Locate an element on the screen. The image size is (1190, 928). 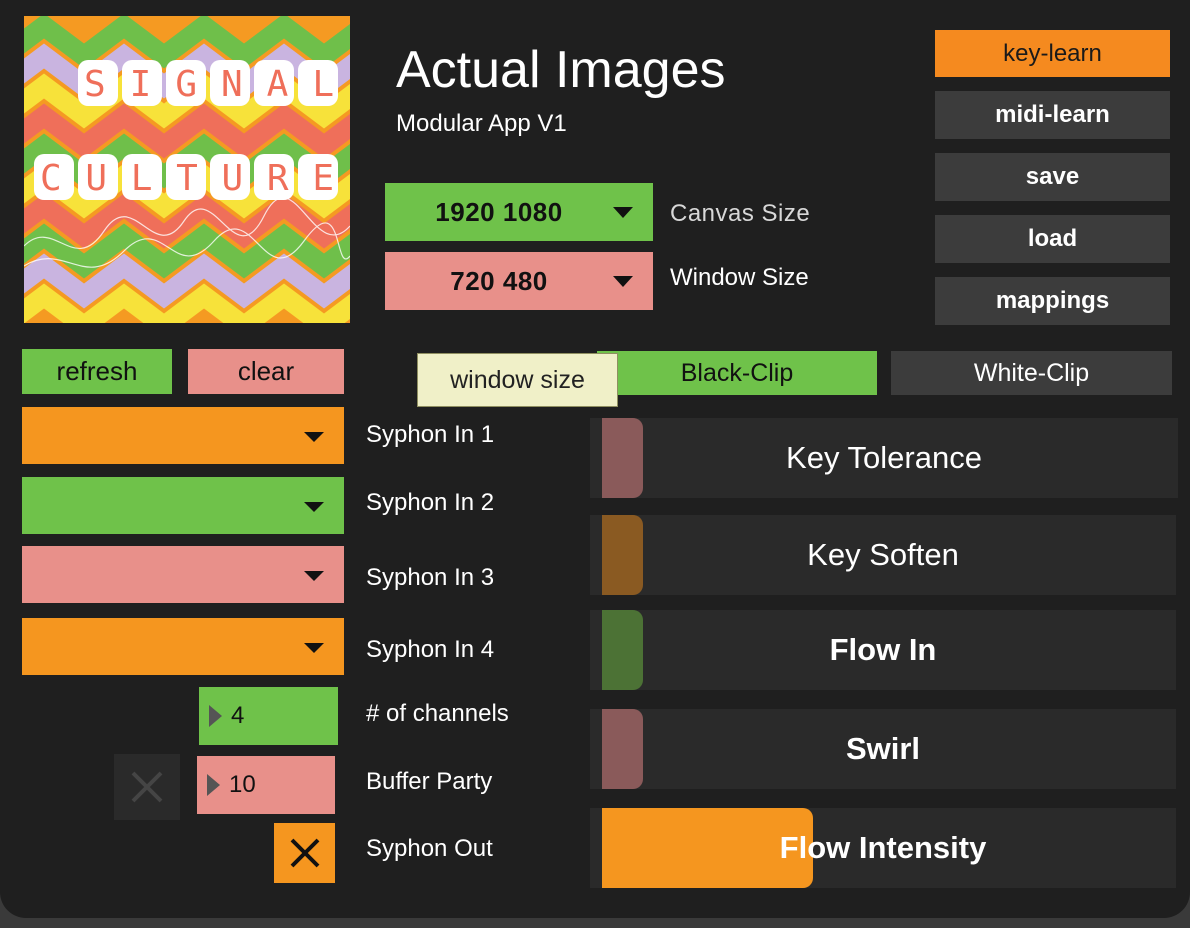
channels-value: 4 is located at coordinates (238, 715).